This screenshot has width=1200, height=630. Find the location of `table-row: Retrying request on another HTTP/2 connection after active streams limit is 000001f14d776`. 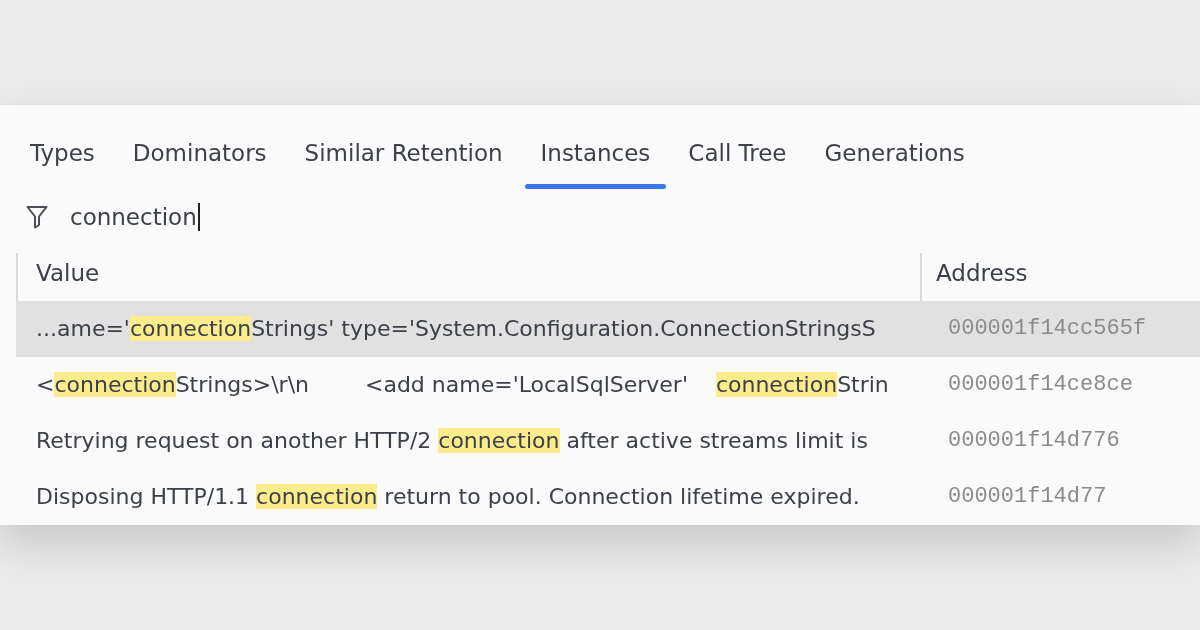

table-row: Retrying request on another HTTP/2 connection after active streams limit is 000001f14d776 is located at coordinates (608, 441).